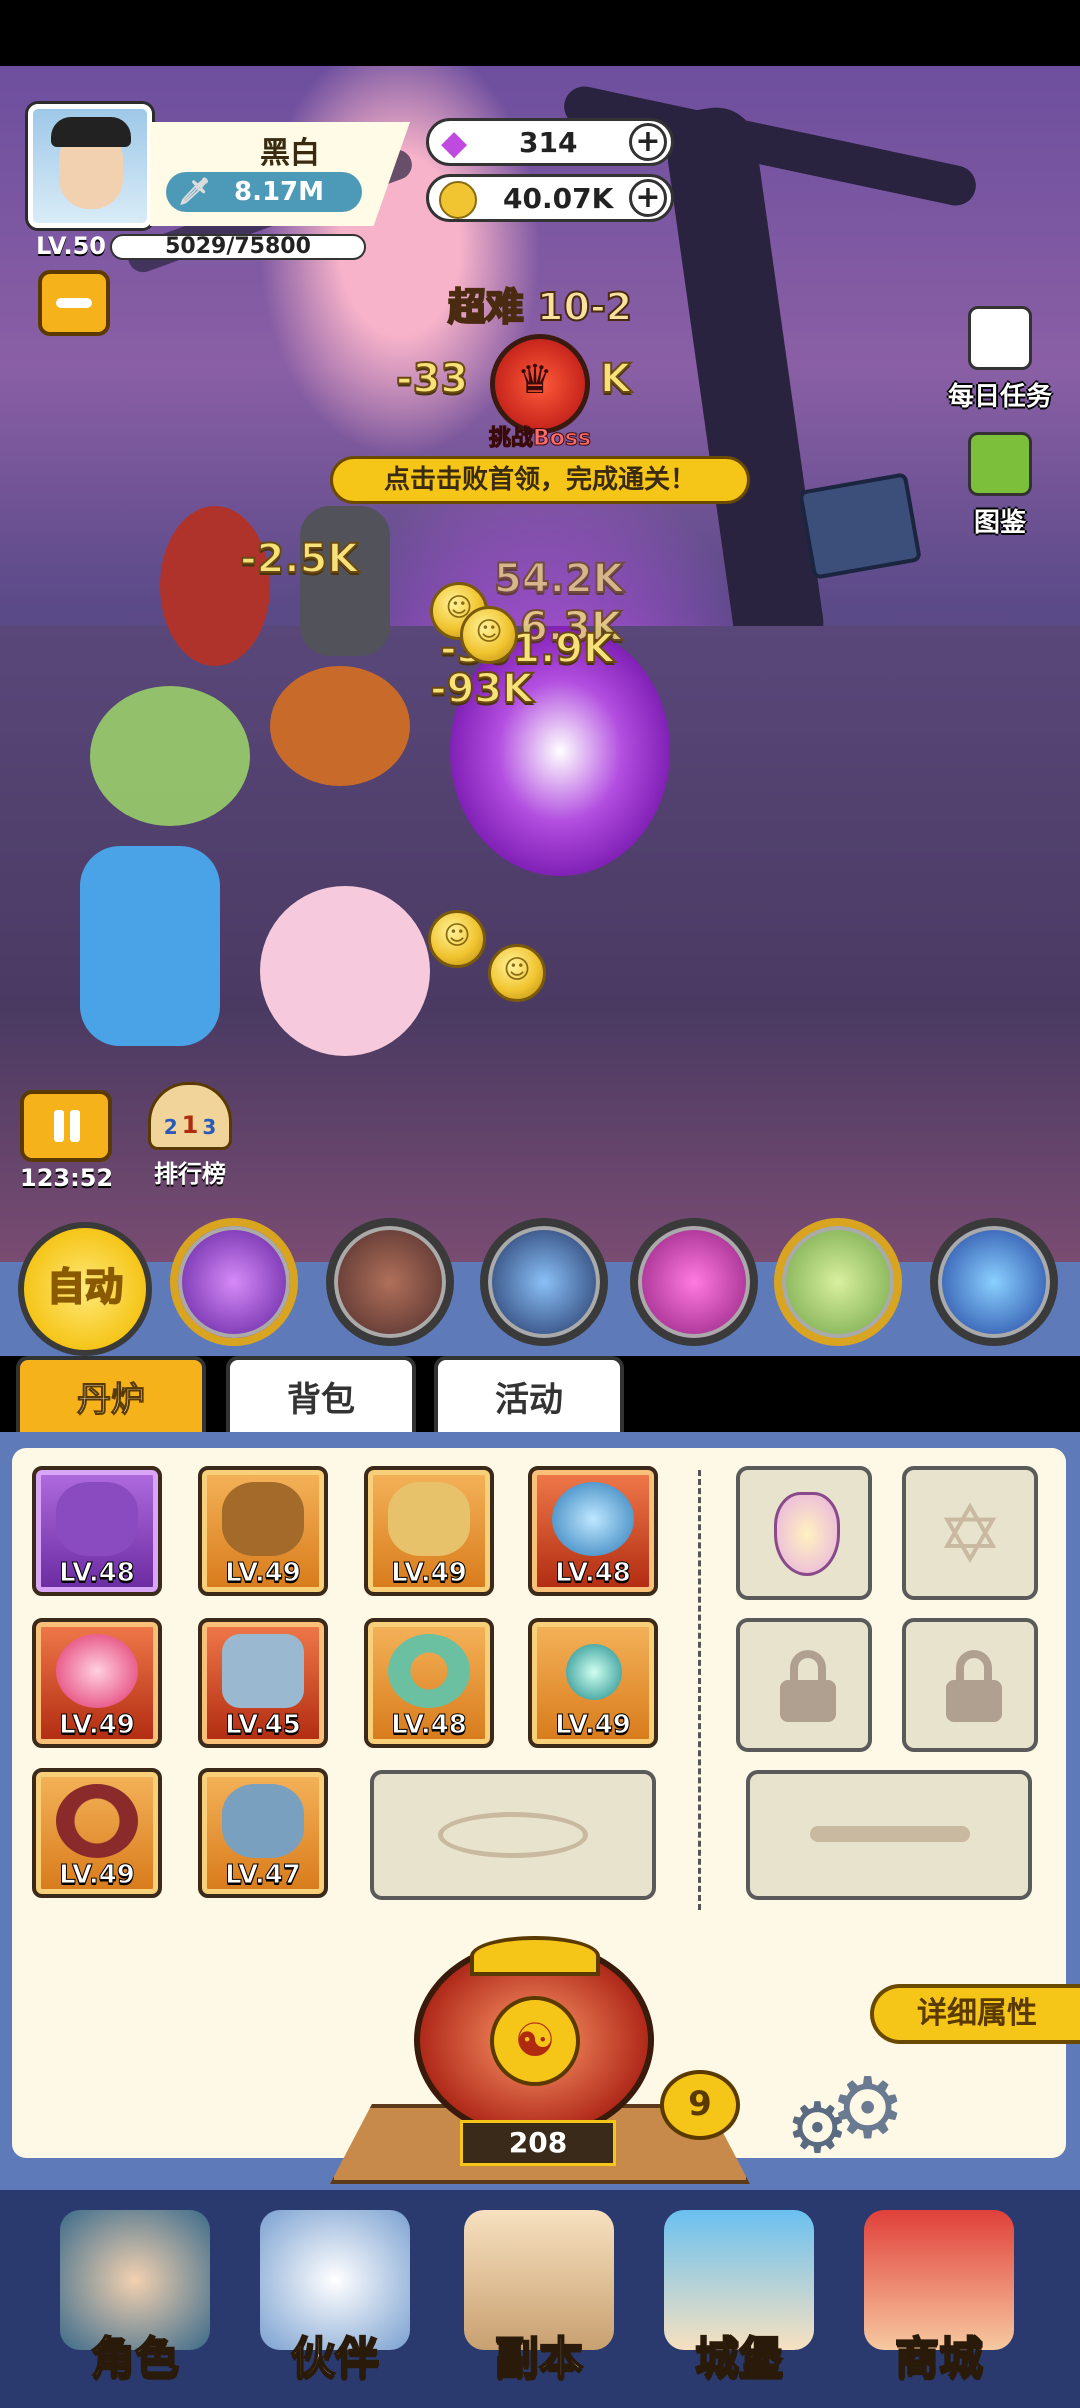  Describe the element at coordinates (540, 307) in the screenshot. I see `stage-title: 超难 10-2` at that location.